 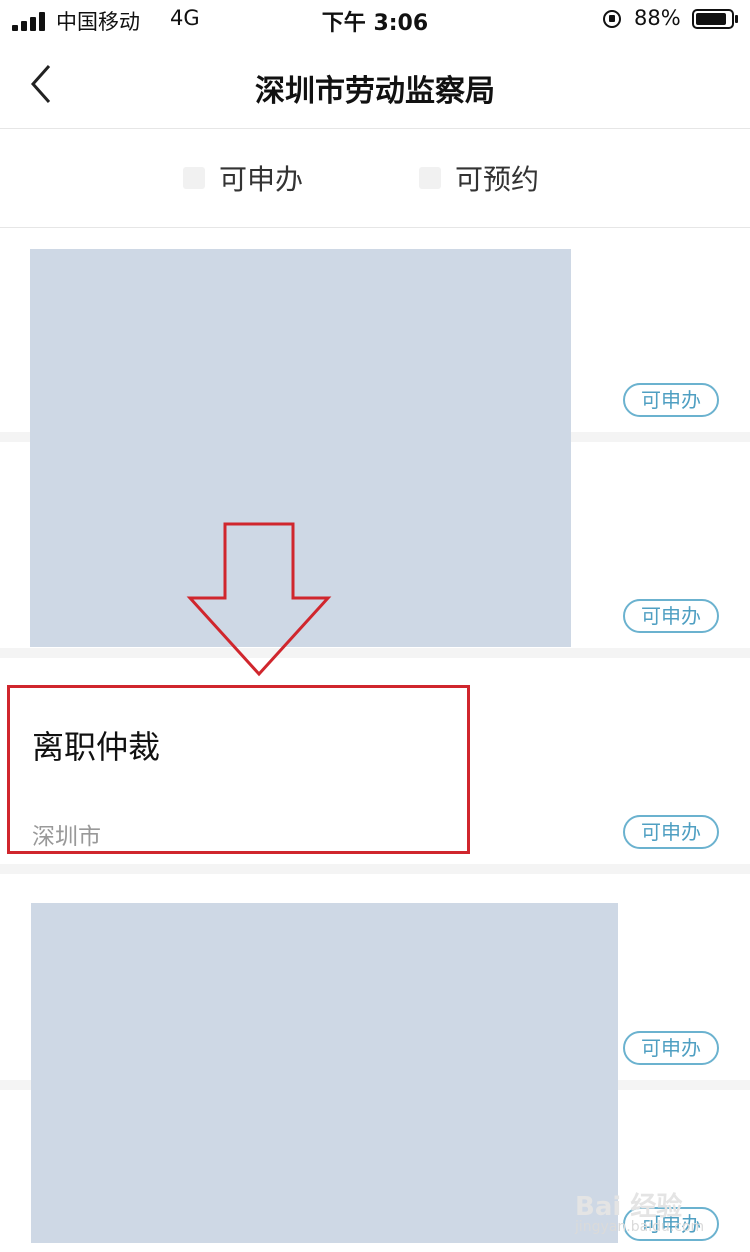 What do you see at coordinates (629, 1207) in the screenshot?
I see `watermark-logo: Bai 经验` at bounding box center [629, 1207].